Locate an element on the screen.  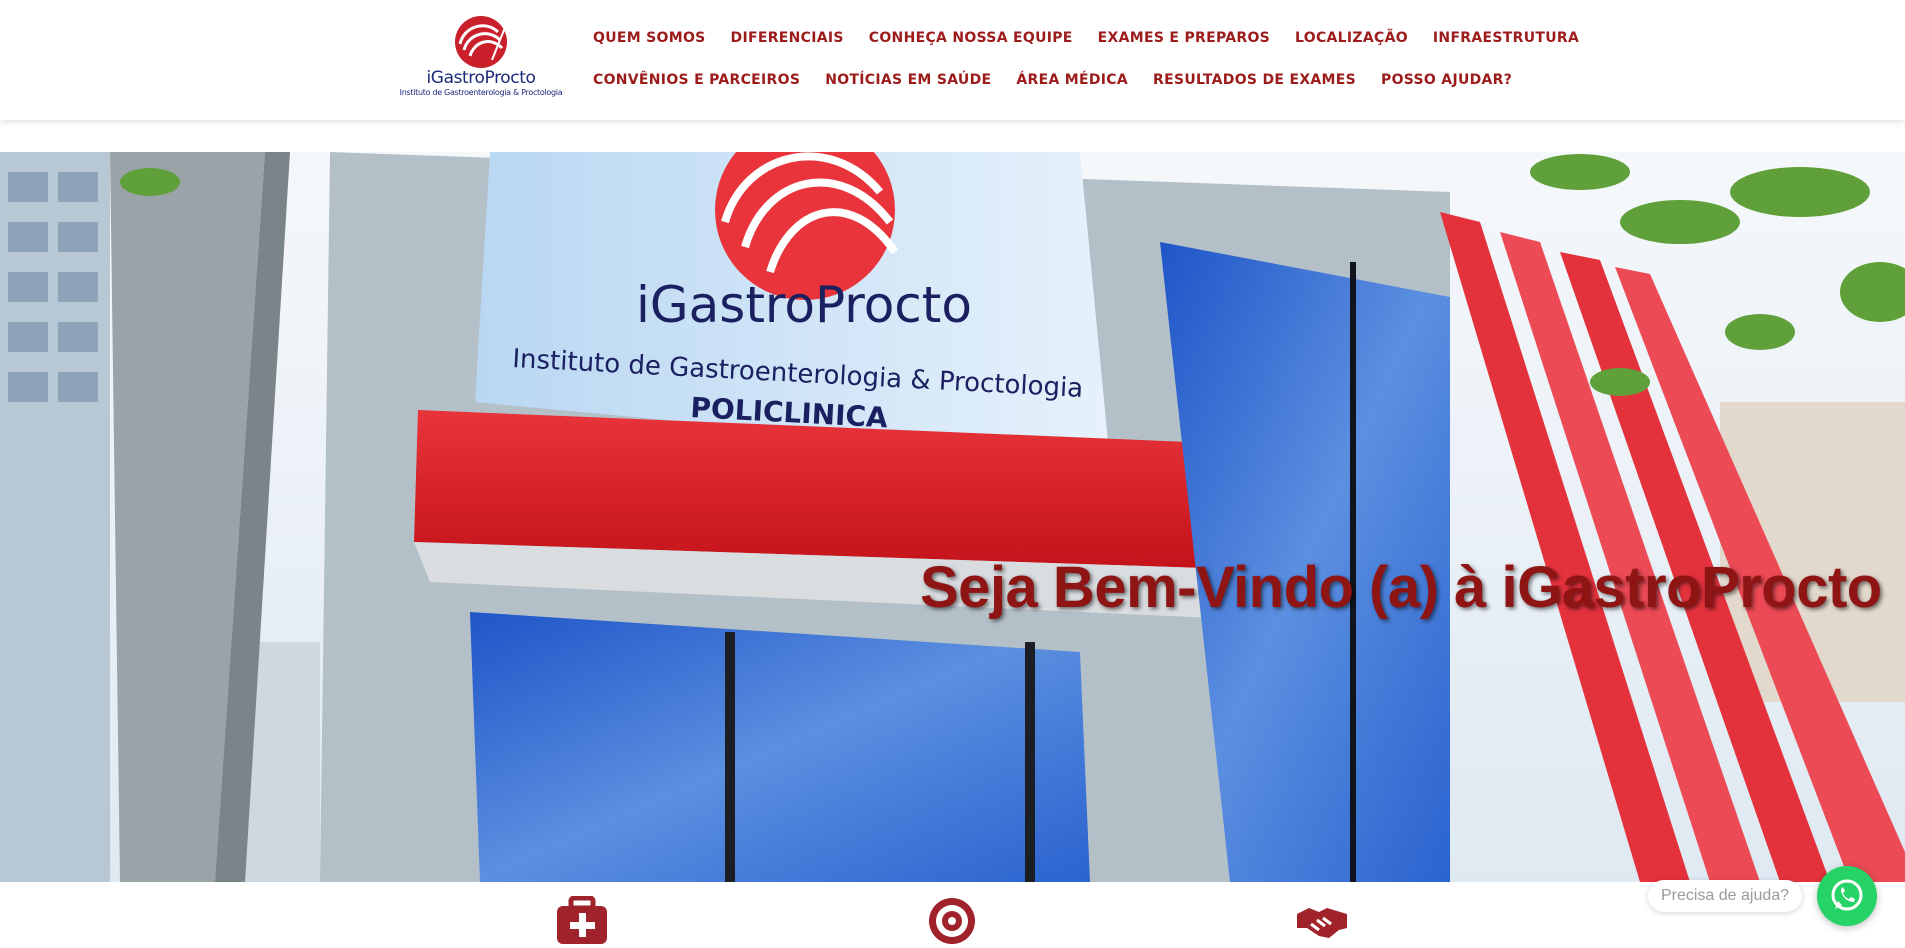
medical-kit-icon is located at coordinates (582, 920).